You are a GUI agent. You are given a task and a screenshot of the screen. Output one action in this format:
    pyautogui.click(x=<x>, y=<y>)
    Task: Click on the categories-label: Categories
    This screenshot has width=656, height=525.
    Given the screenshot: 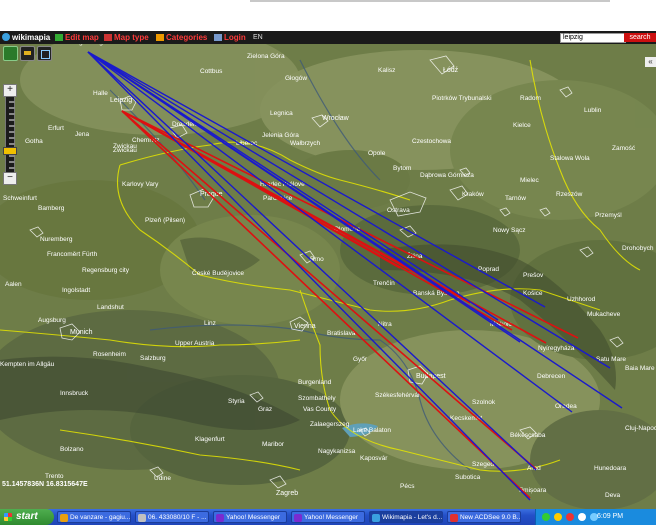 What is the action you would take?
    pyautogui.click(x=187, y=37)
    